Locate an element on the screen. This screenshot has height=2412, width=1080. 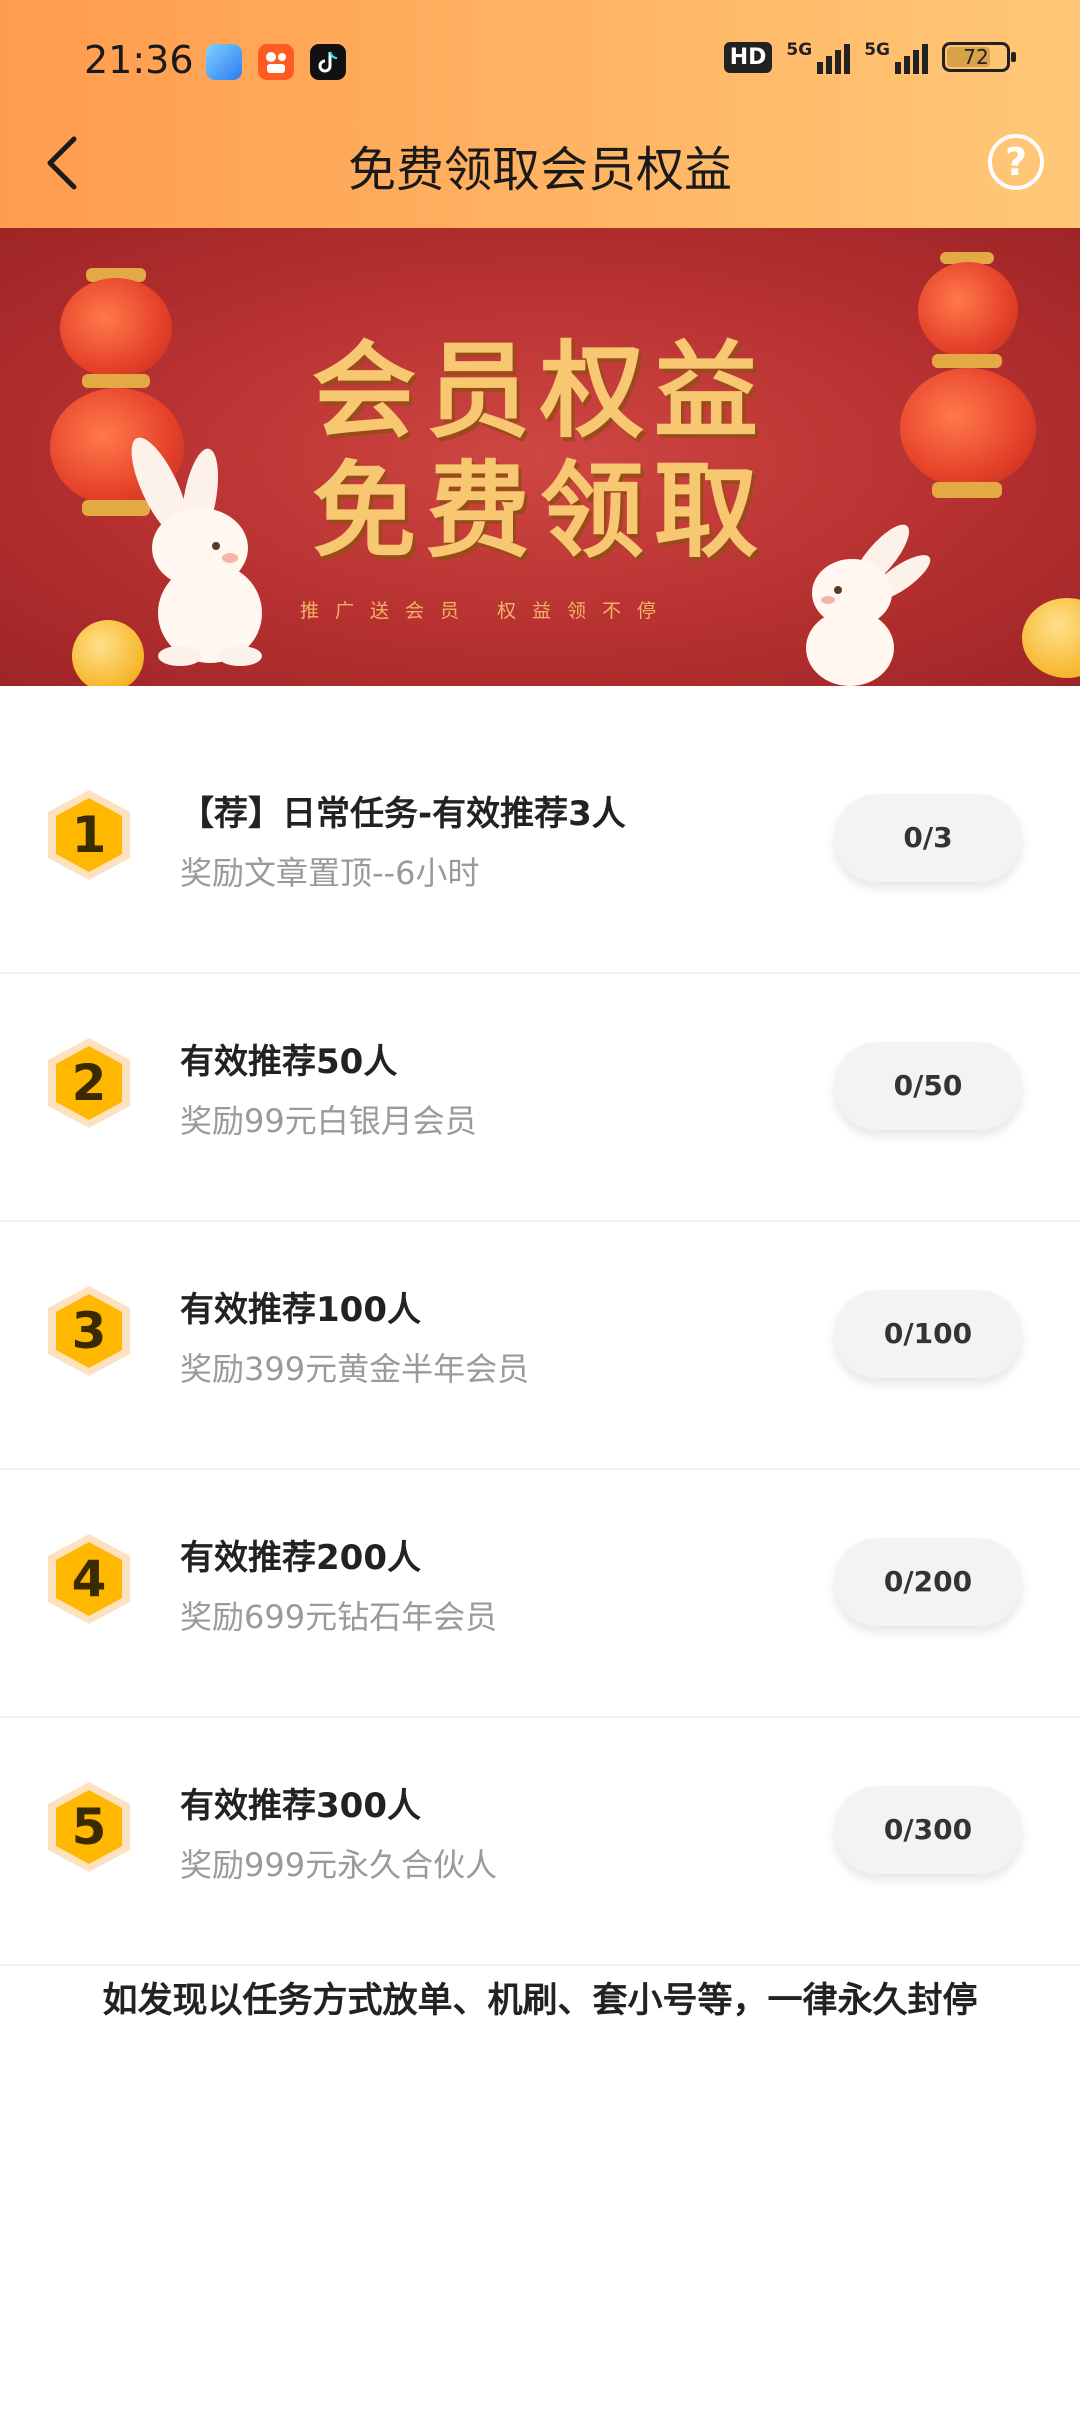
rank-badge-icon: 2 is located at coordinates (89, 1083).